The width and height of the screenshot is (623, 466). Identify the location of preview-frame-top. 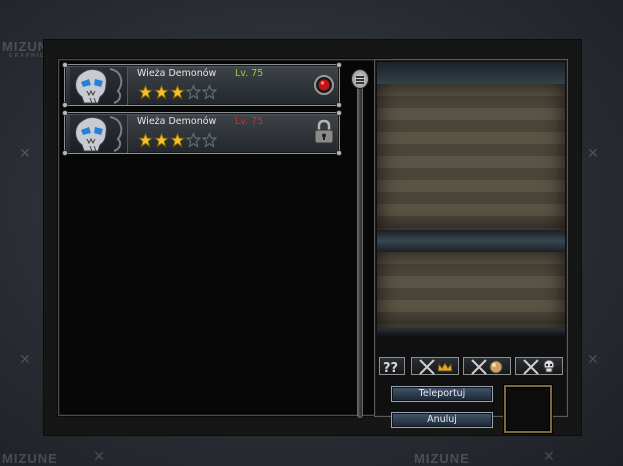
(471, 73).